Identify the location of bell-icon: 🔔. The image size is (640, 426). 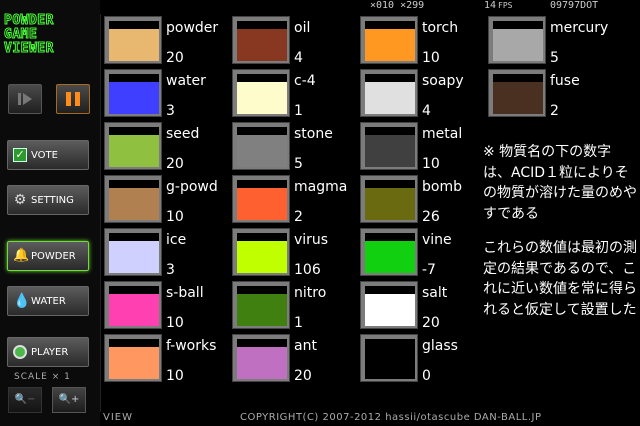
(21, 255).